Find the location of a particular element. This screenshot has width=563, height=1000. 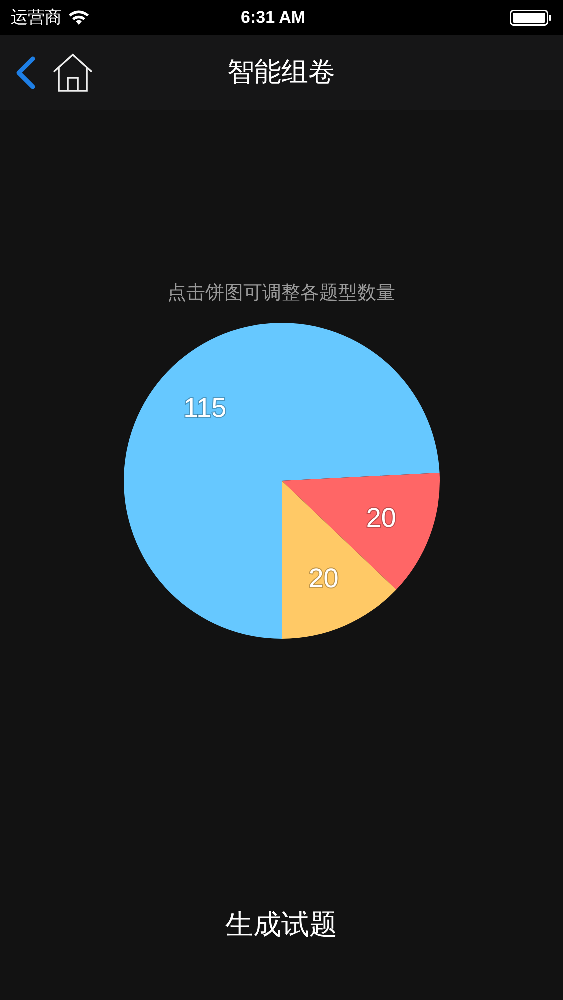

hint-text: 点击饼图可调整各题型数量 is located at coordinates (282, 294).